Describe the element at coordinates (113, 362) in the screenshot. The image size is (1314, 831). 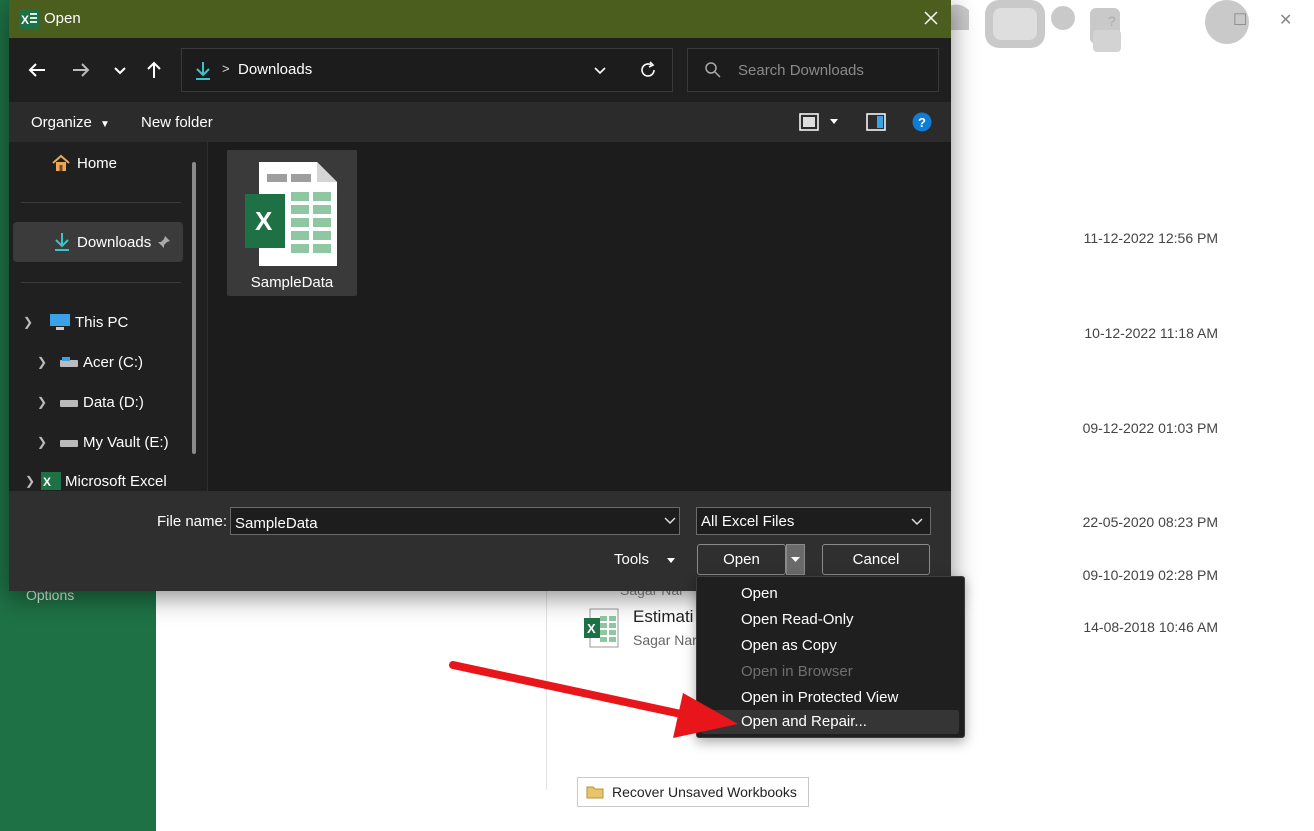
I see `nav-label-drive: Acer (C:)` at that location.